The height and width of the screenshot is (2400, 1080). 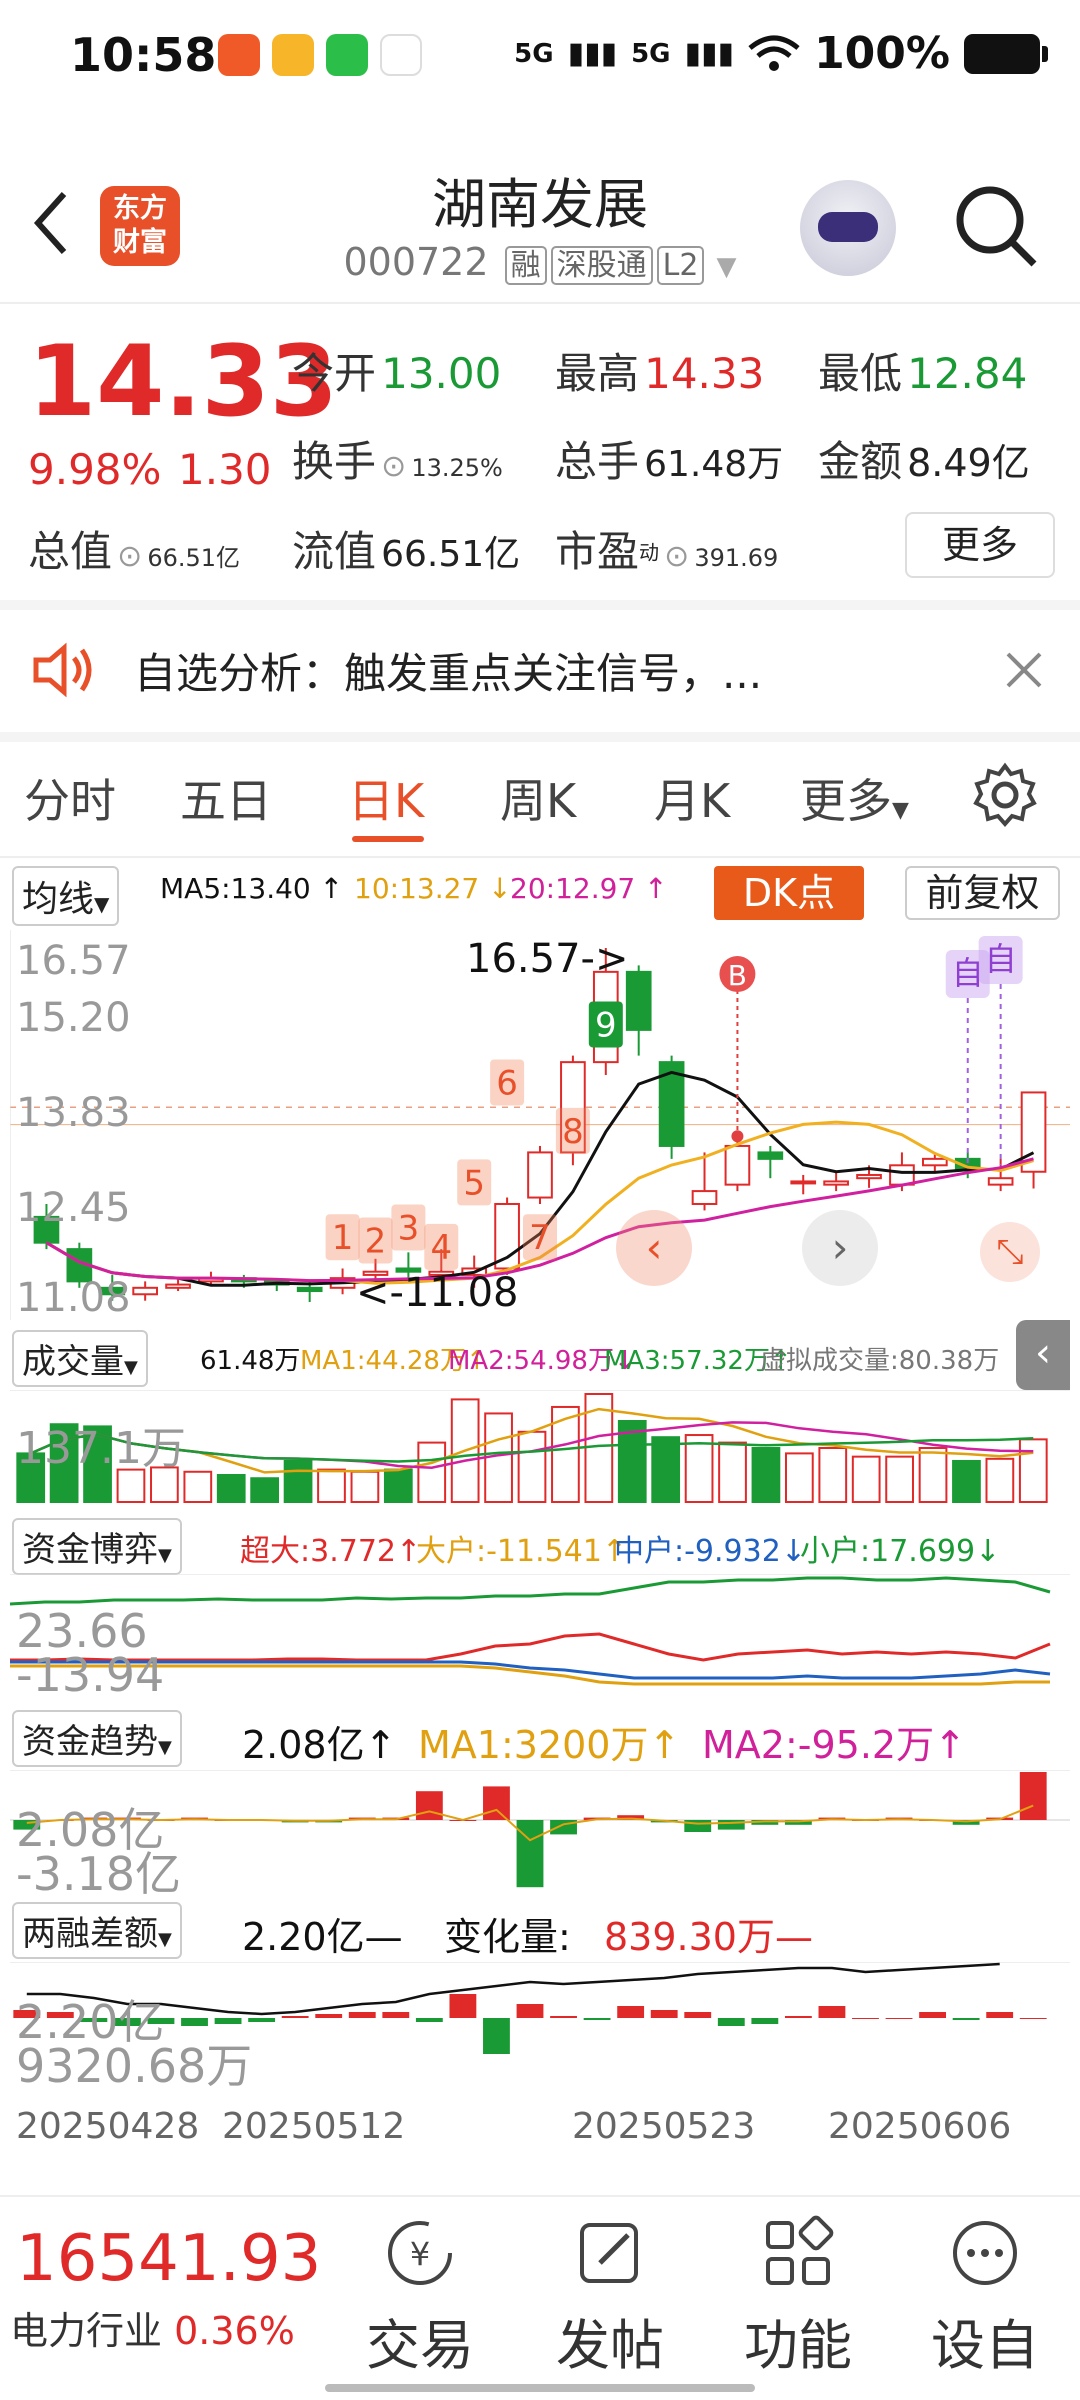 What do you see at coordinates (101, 1448) in the screenshot?
I see `vol-max-label: 137.1万` at bounding box center [101, 1448].